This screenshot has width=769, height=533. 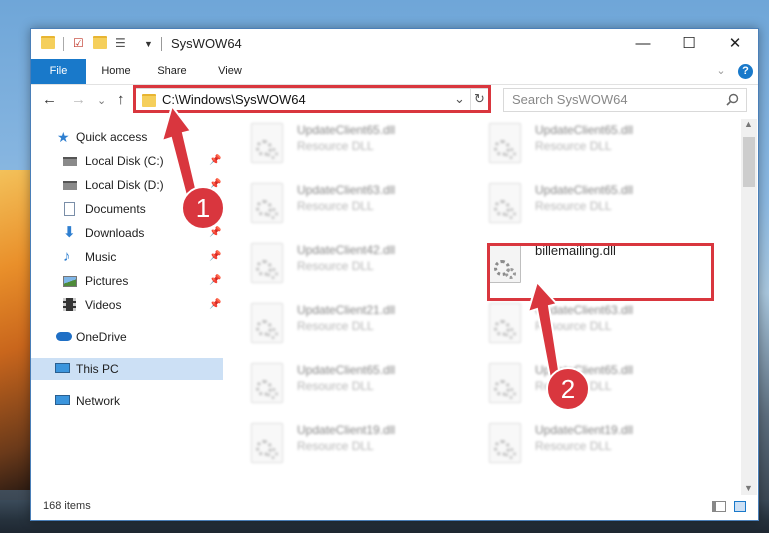 What do you see at coordinates (568, 389) in the screenshot?
I see `step-2-badge: 2` at bounding box center [568, 389].